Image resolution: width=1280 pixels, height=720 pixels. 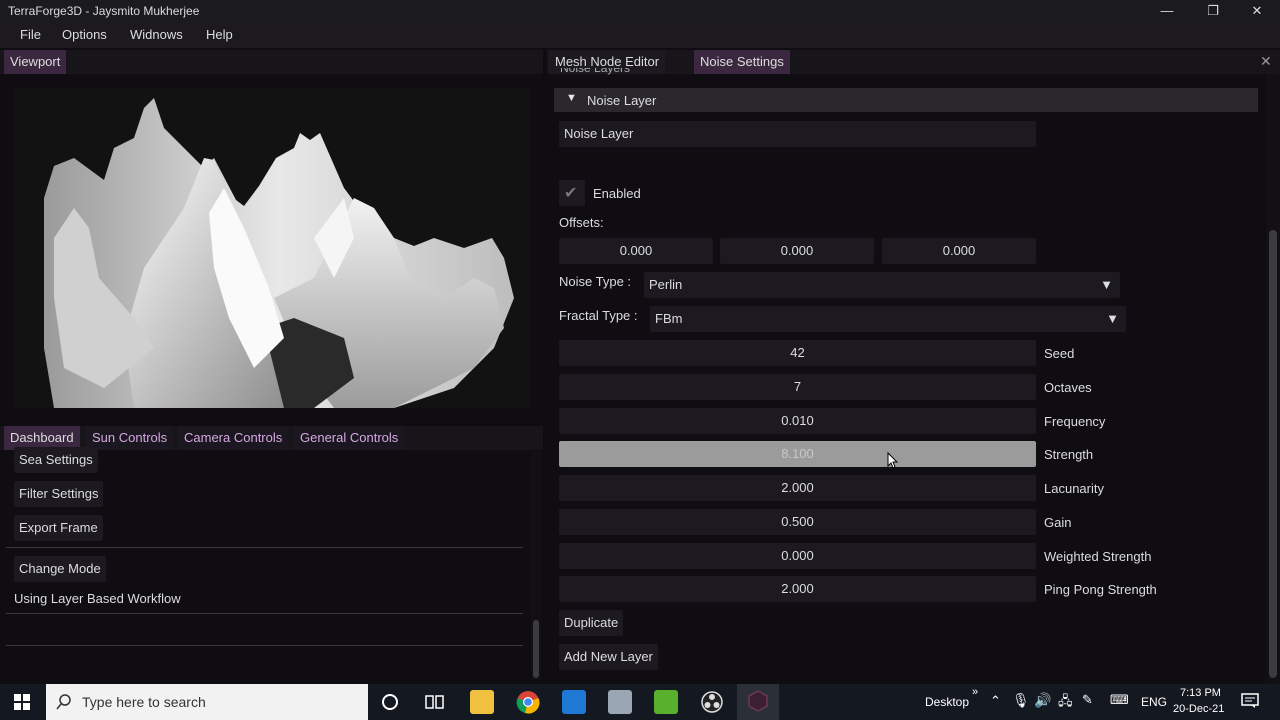 What do you see at coordinates (1213, 11) in the screenshot?
I see `maximize-button: ❐` at bounding box center [1213, 11].